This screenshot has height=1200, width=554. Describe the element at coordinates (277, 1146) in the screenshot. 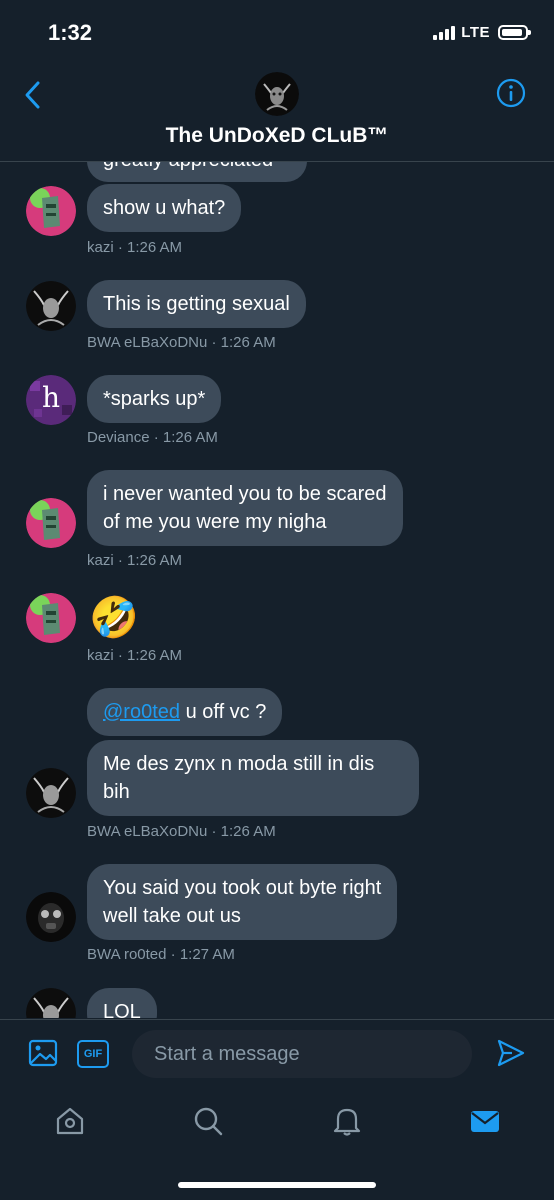

I see `tab-bar` at that location.